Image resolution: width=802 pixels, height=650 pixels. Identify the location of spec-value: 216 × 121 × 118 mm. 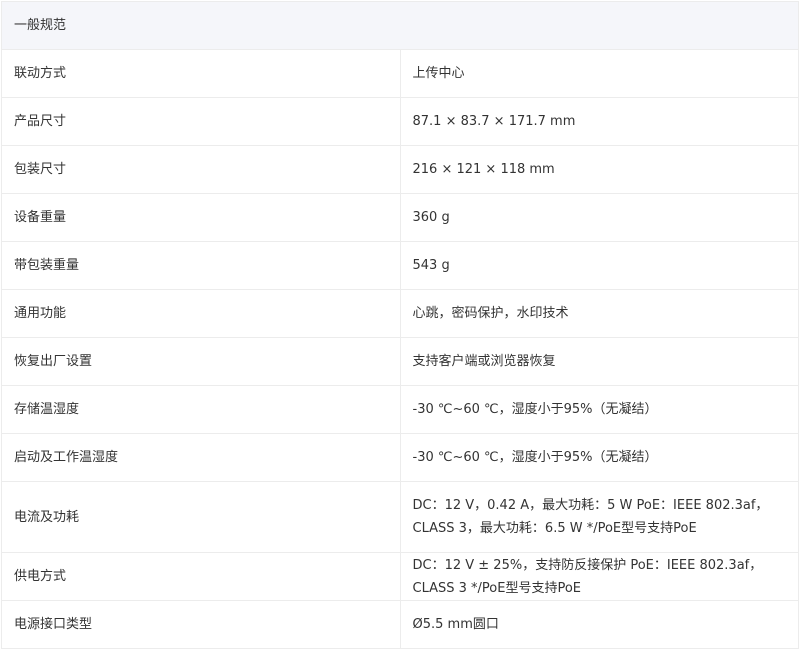
(599, 169).